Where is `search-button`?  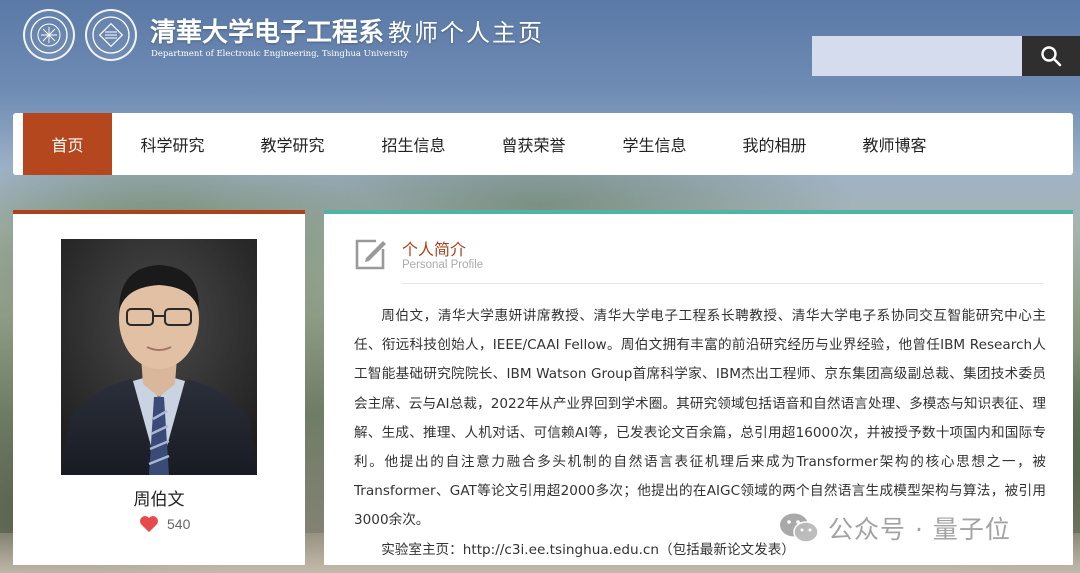 search-button is located at coordinates (1051, 56).